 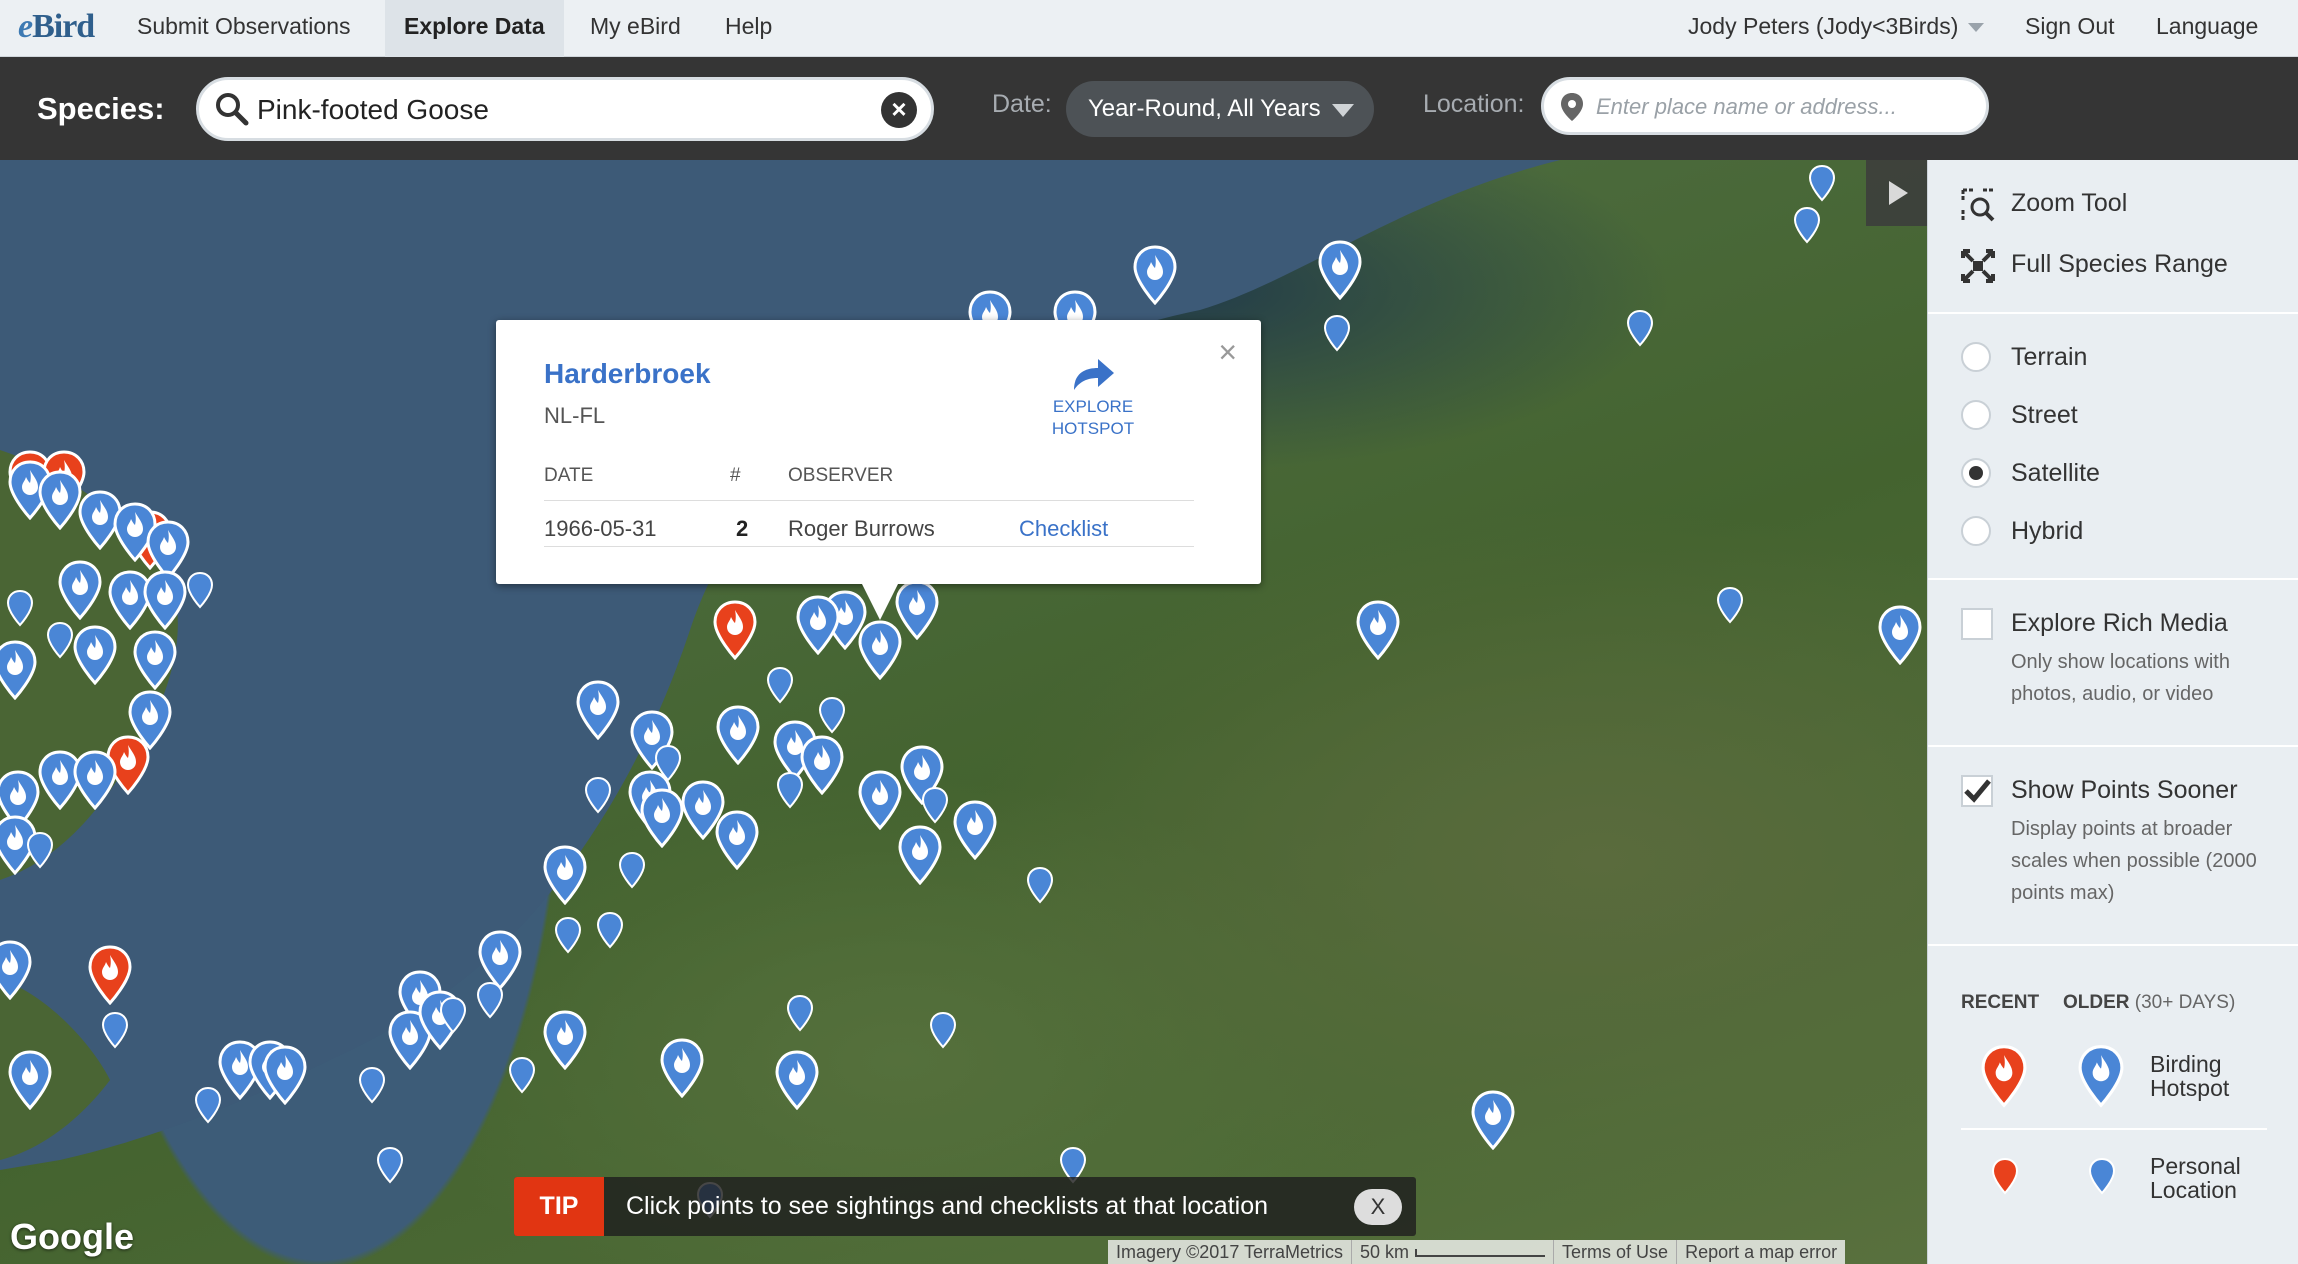 I want to click on nav-my-ebird: My eBird, so click(x=635, y=28).